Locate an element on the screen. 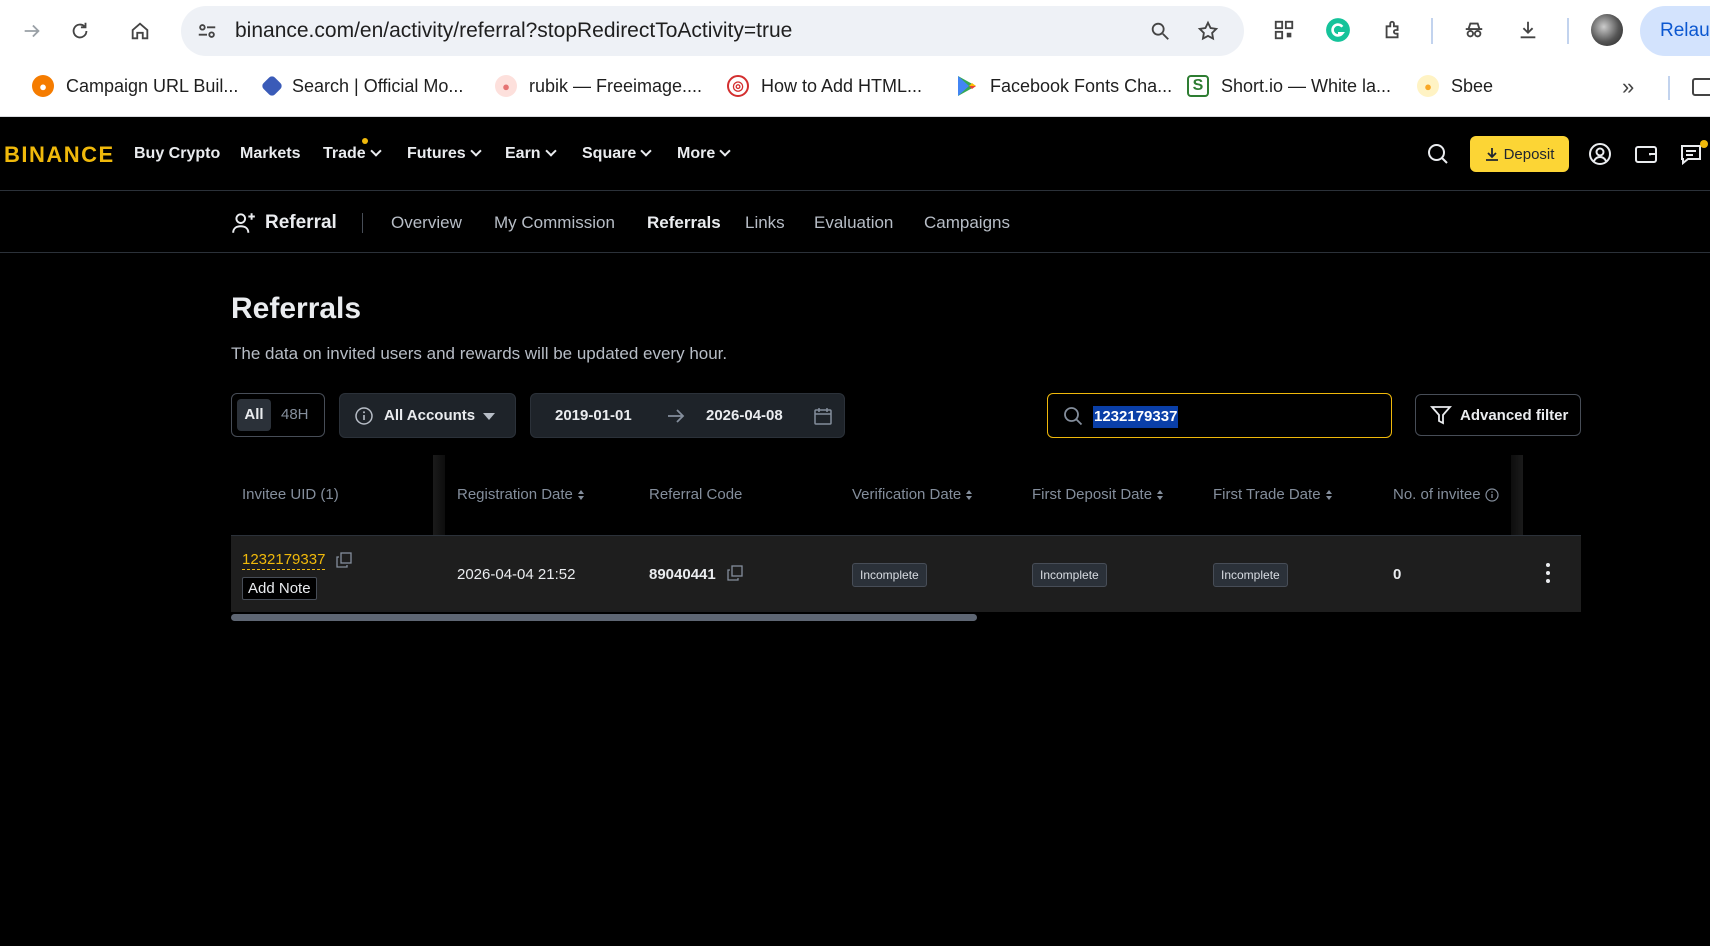 The height and width of the screenshot is (946, 1710). column-header-first-deposit-date: First Deposit Date is located at coordinates (1098, 495).